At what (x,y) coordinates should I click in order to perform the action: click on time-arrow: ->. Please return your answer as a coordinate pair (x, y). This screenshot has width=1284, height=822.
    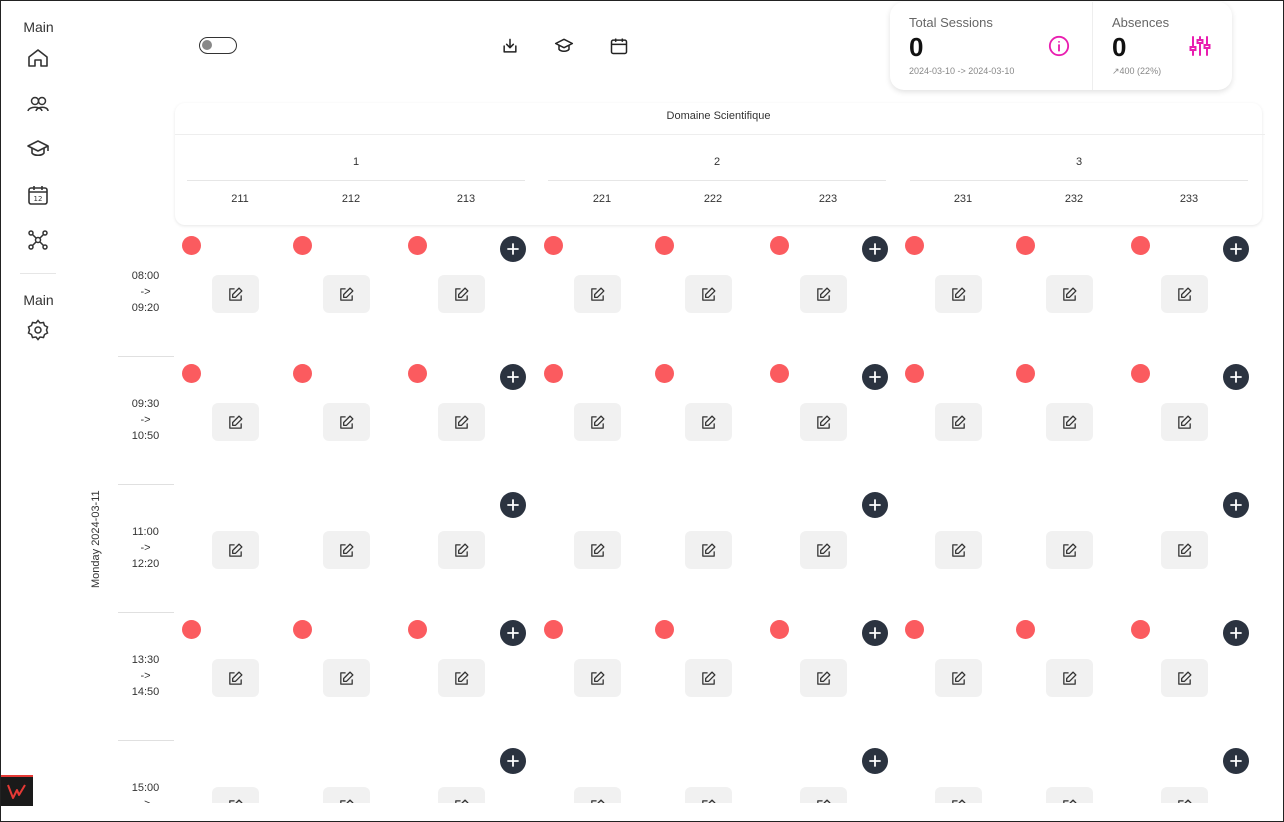
    Looking at the image, I should click on (145, 676).